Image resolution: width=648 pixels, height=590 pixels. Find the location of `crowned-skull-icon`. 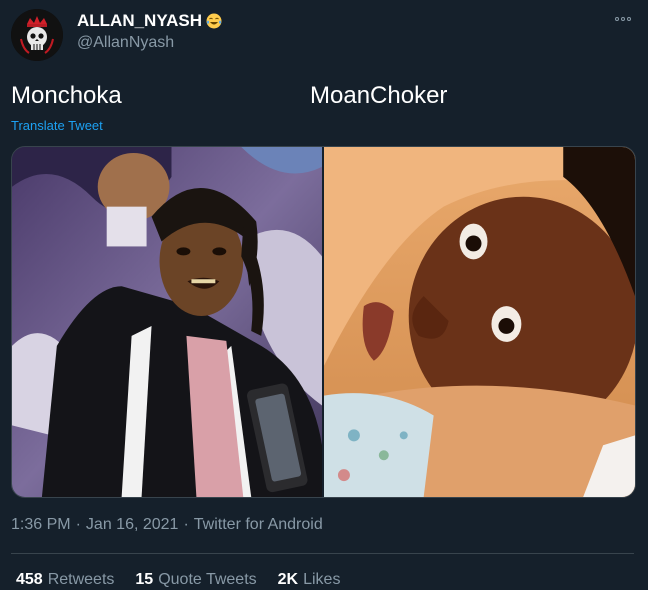

crowned-skull-icon is located at coordinates (37, 35).